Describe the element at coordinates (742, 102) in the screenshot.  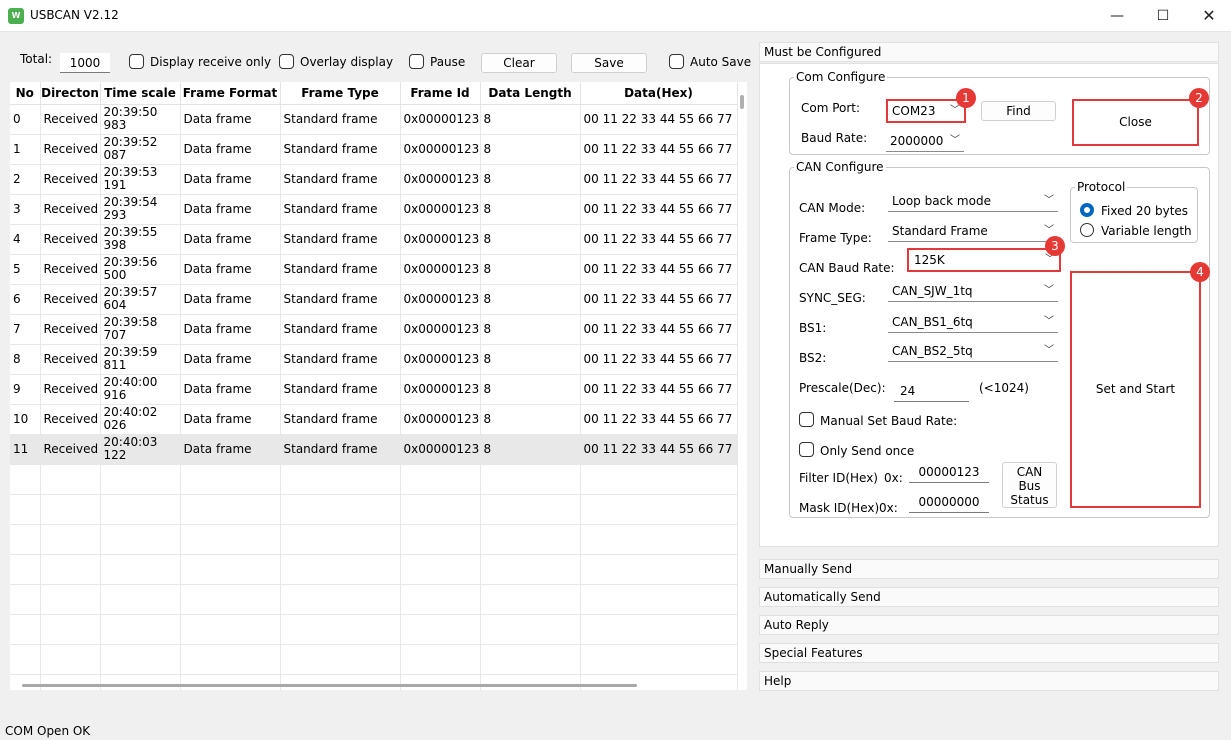
I see `vertical-scrollbar` at that location.